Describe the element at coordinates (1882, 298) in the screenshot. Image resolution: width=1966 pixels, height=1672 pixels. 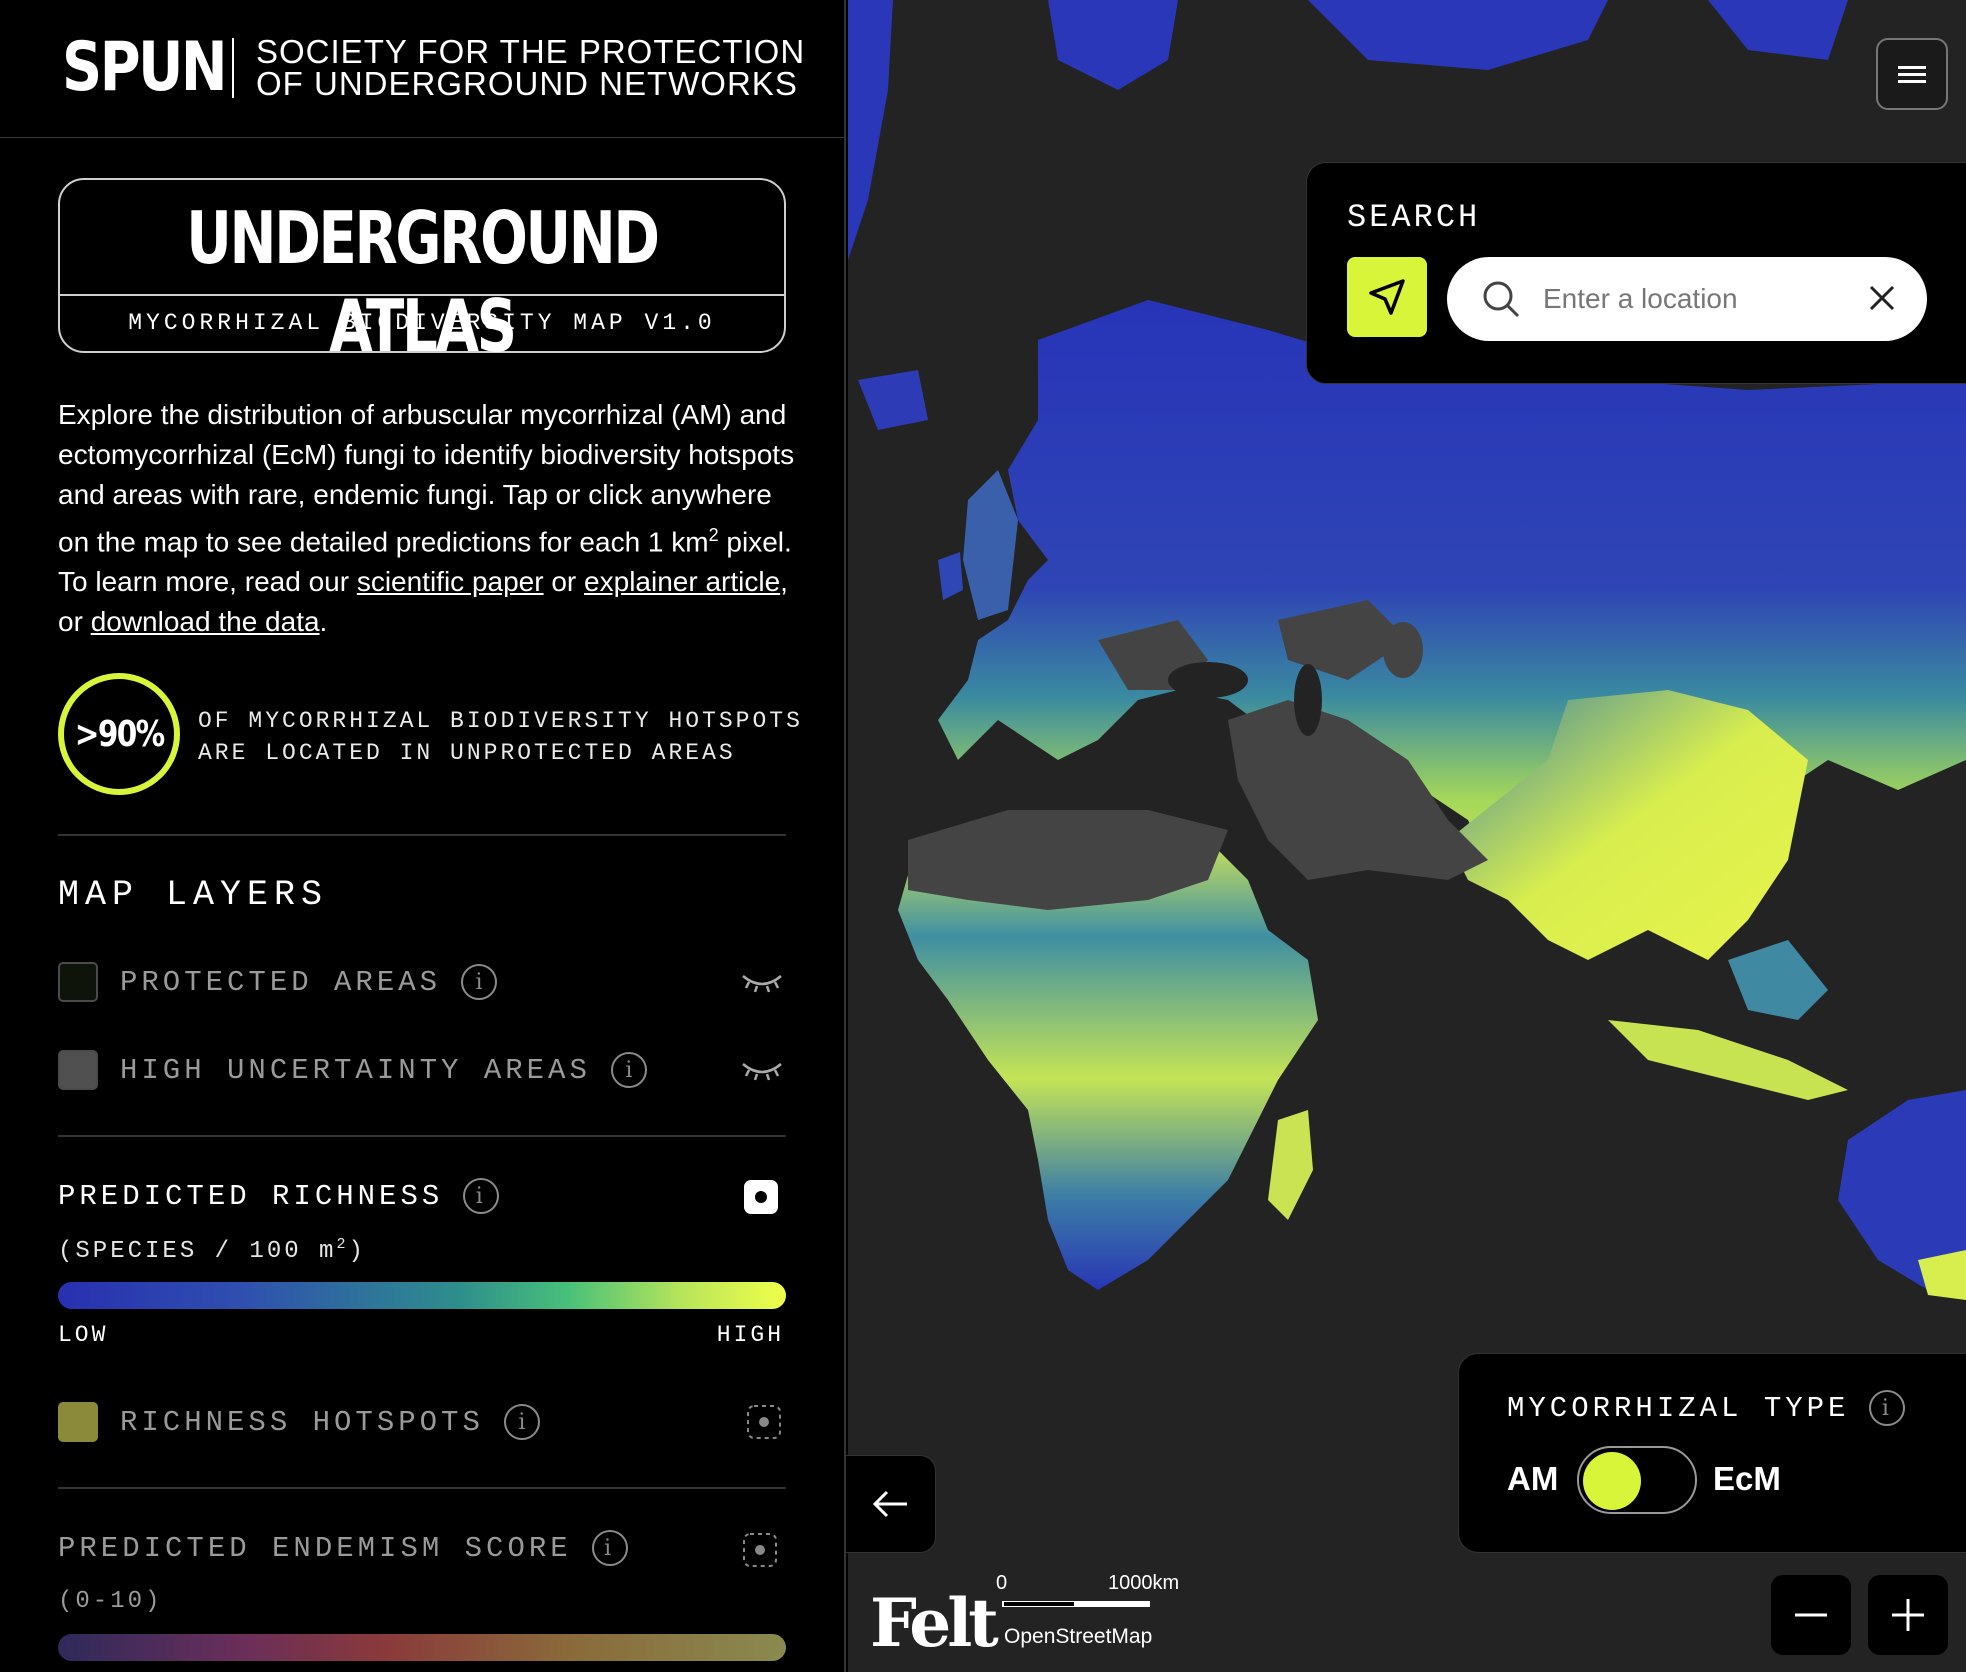
I see `close-icon` at that location.